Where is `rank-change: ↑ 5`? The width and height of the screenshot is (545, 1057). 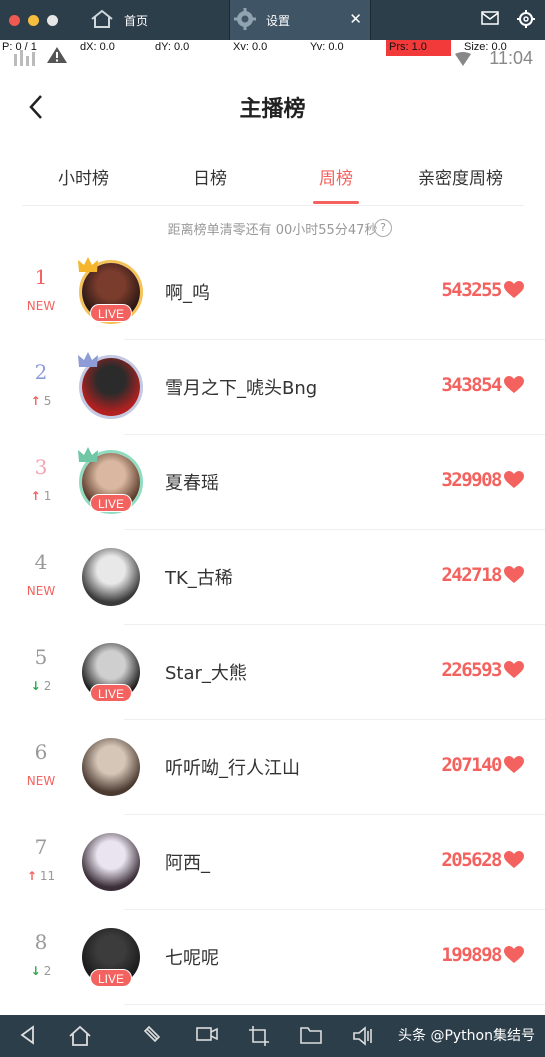 rank-change: ↑ 5 is located at coordinates (41, 401).